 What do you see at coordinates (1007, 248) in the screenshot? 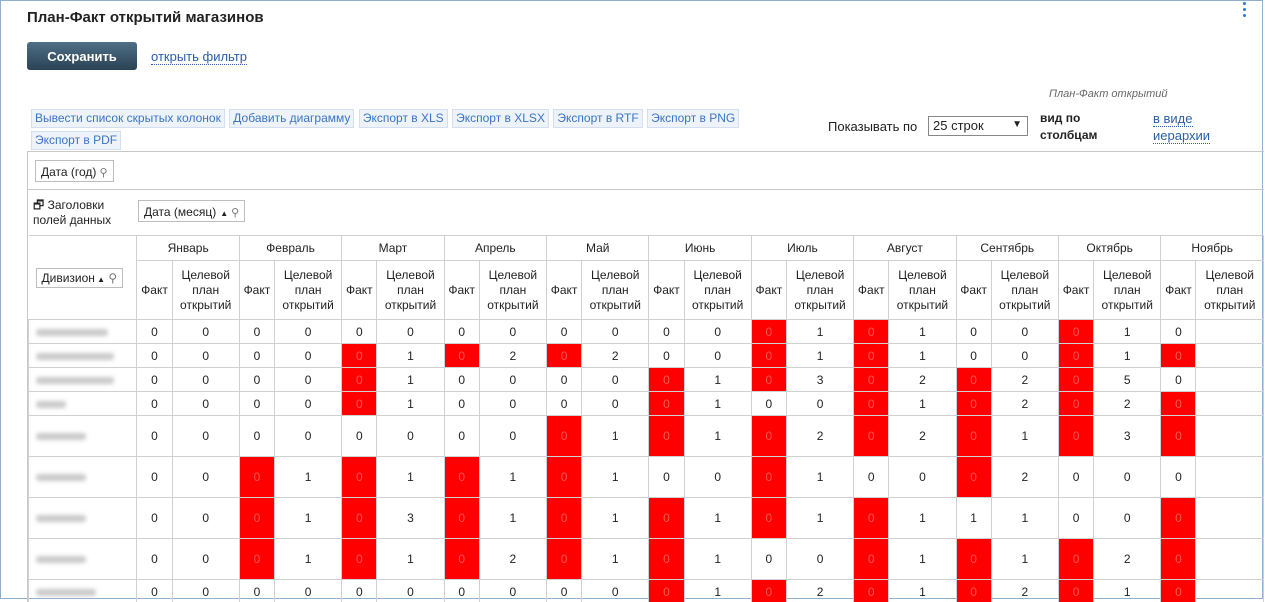
I see `month-header: Сентябрь` at bounding box center [1007, 248].